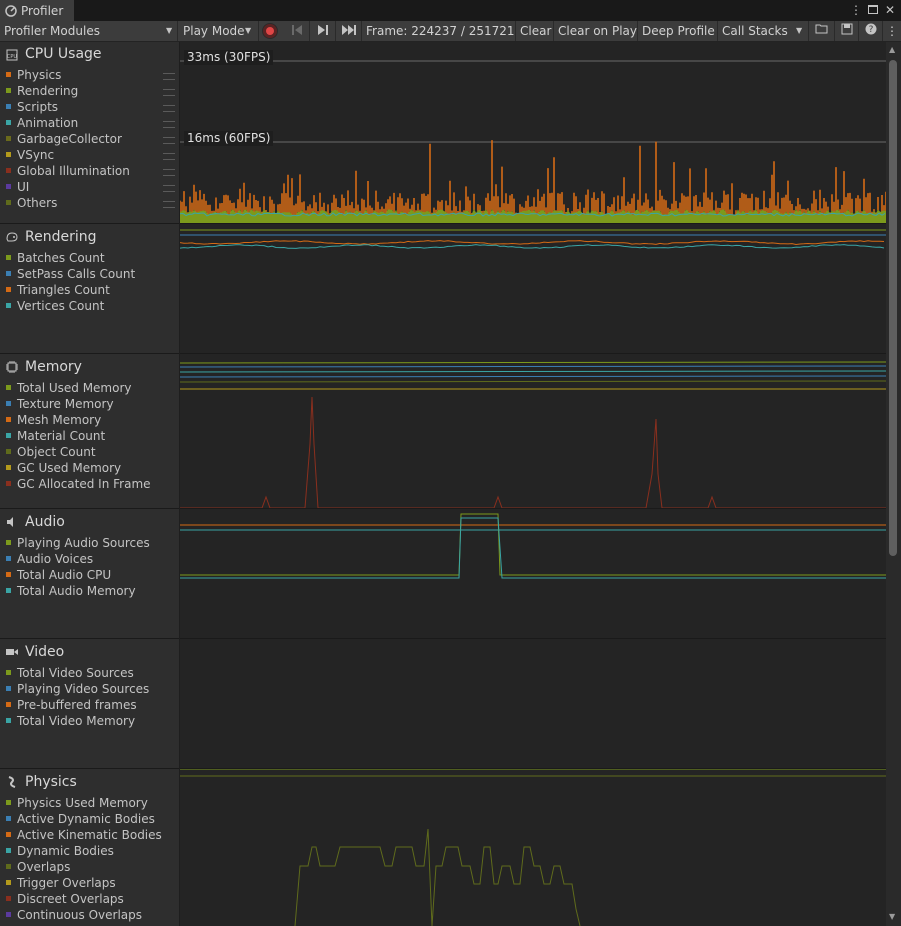 This screenshot has width=901, height=926. Describe the element at coordinates (533, 847) in the screenshot. I see `physics-graph` at that location.